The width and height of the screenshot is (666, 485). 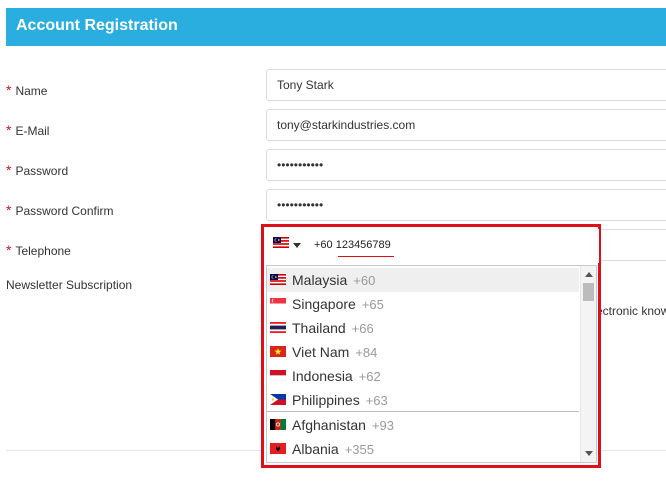 I want to click on dial-code: +62, so click(x=369, y=376).